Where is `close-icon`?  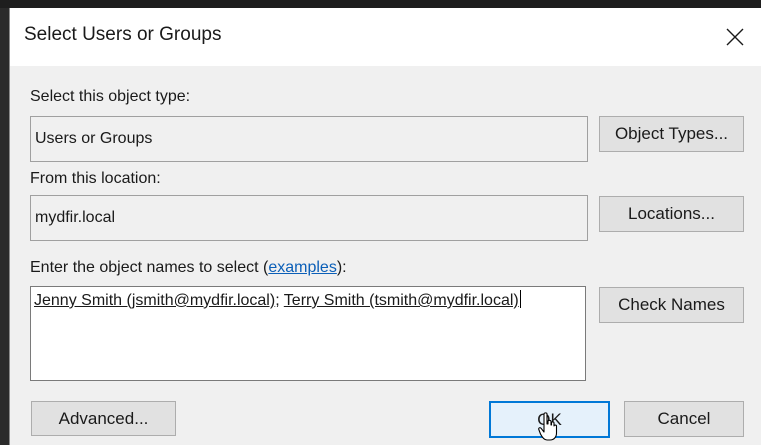 close-icon is located at coordinates (735, 37).